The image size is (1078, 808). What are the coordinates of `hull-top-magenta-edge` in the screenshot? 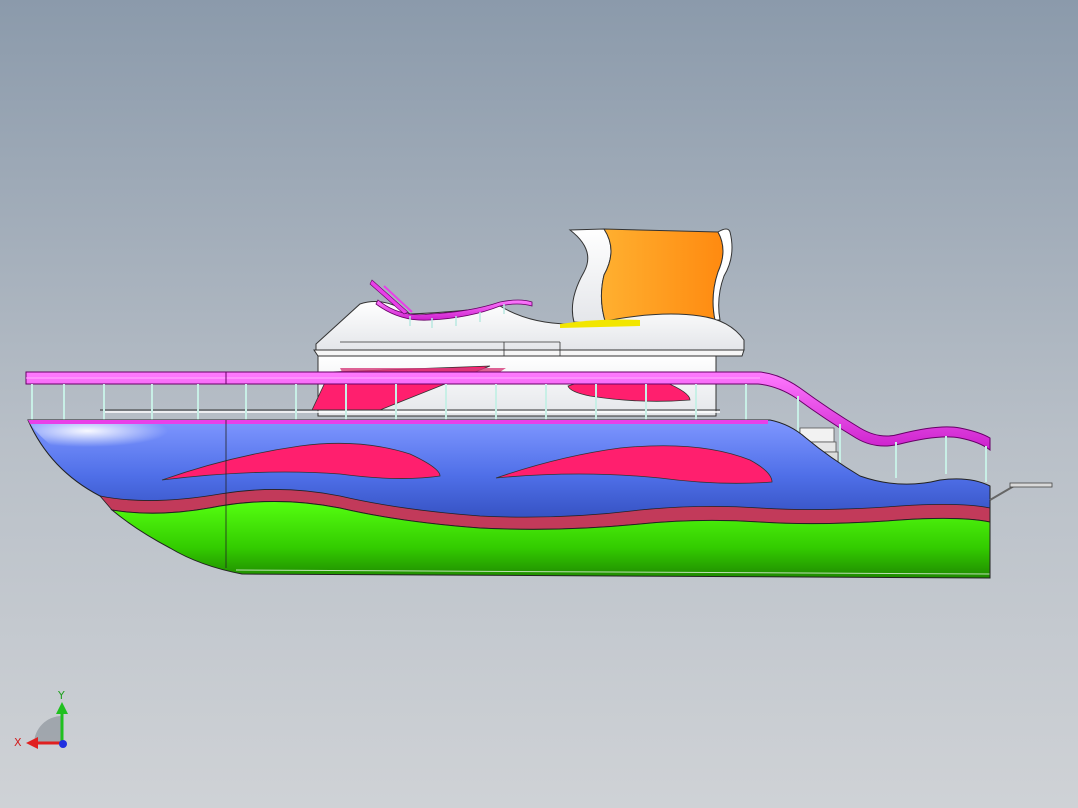 It's located at (398, 422).